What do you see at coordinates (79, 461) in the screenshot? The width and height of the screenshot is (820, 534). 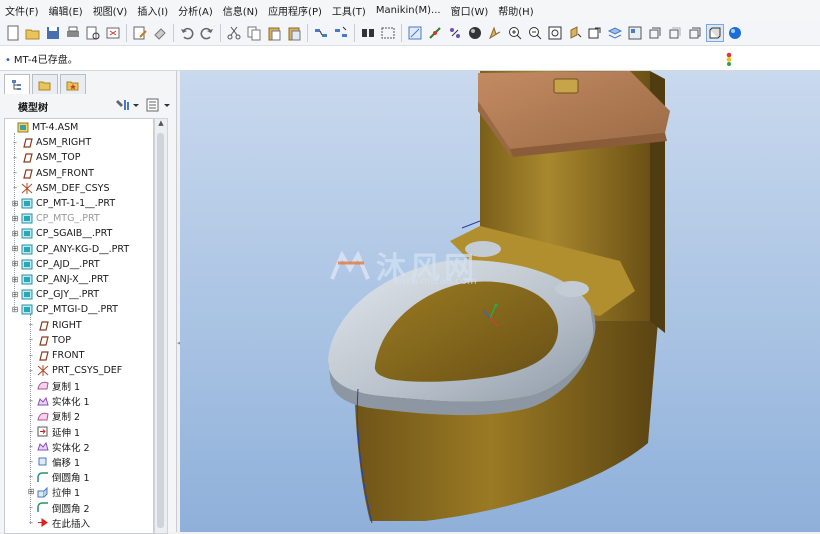 I see `tree-item: – 偏移 1` at bounding box center [79, 461].